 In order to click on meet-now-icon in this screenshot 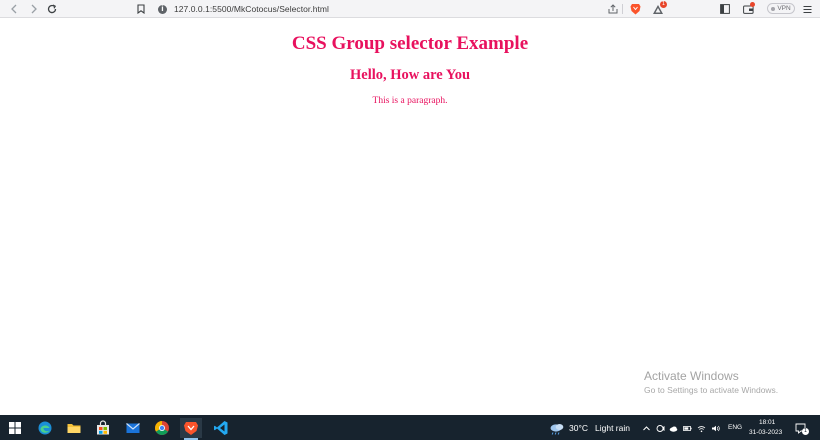, I will do `click(660, 428)`.